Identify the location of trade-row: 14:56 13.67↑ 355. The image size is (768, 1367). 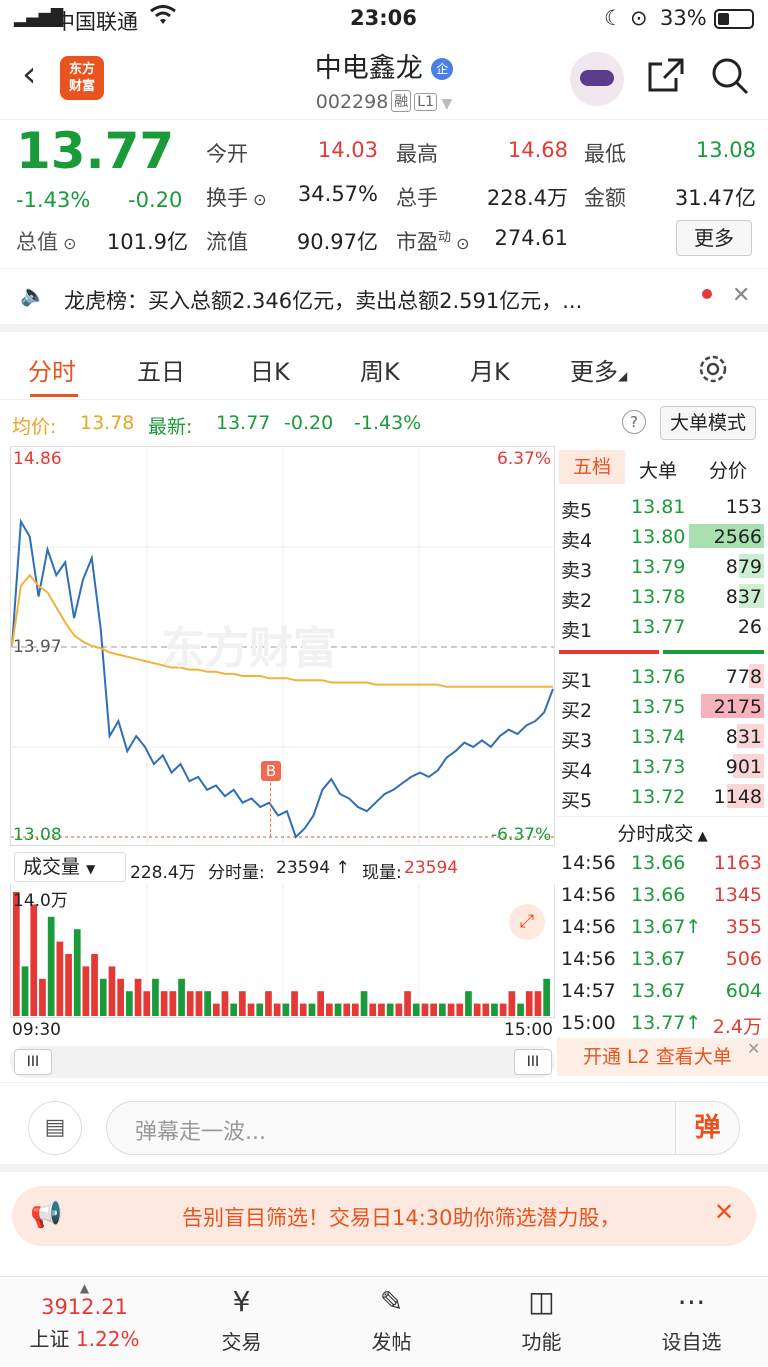
(661, 927).